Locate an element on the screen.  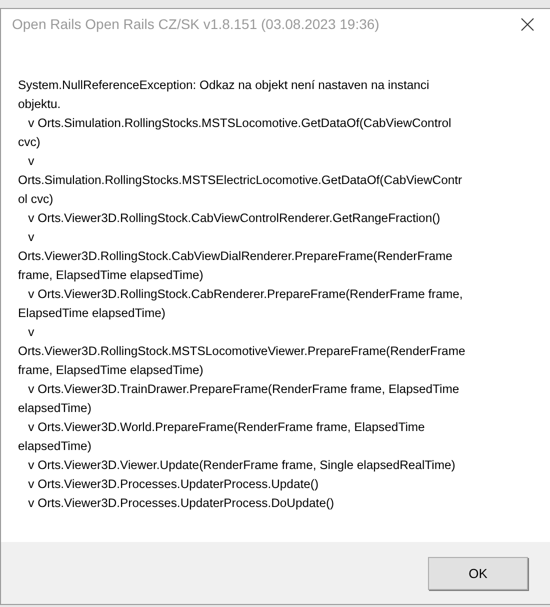
message-line: v Orts.Viewer3D.TrainDrawer.PrepareFrame(RenderFrame frame, ElapsedTime is located at coordinates (243, 389).